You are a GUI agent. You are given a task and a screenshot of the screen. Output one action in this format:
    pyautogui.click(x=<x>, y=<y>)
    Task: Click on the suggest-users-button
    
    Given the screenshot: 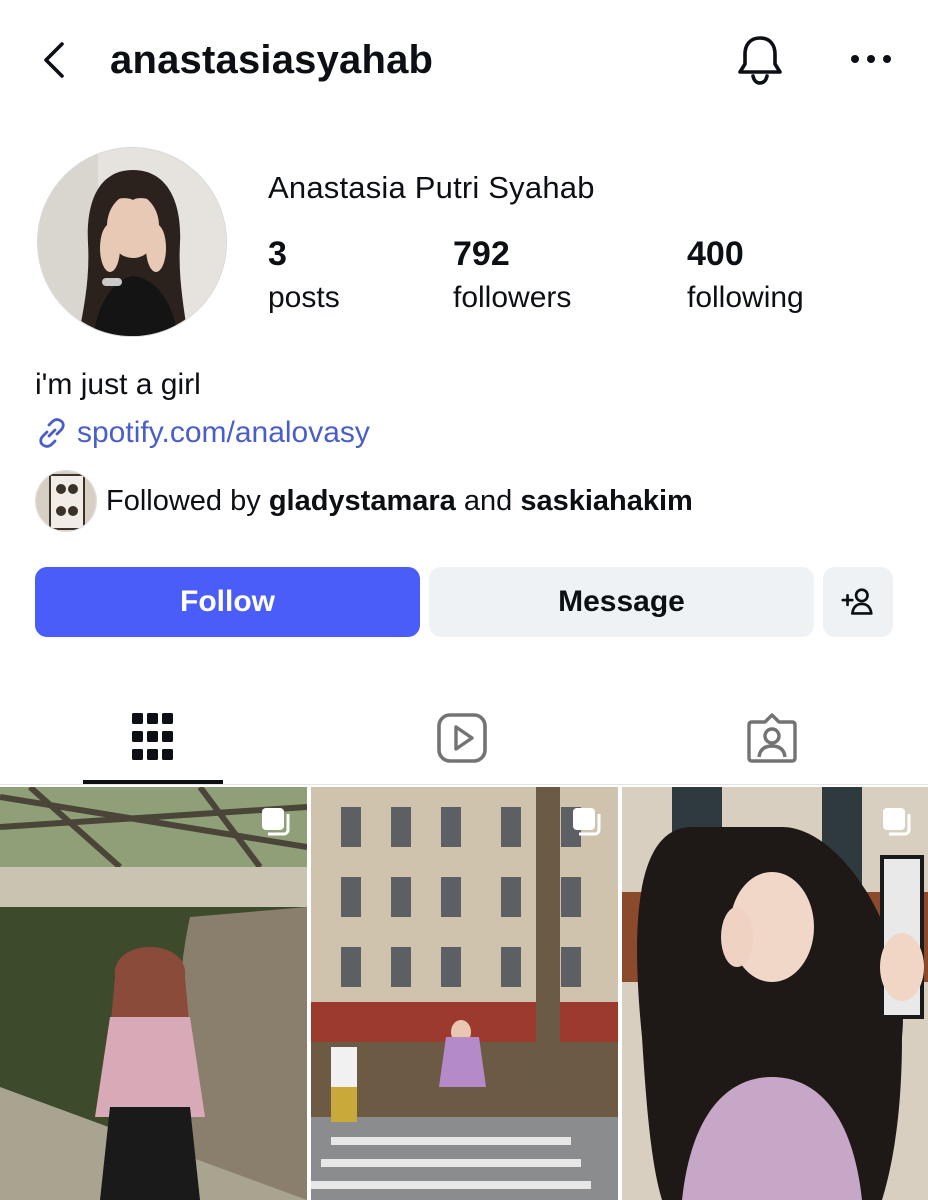 What is the action you would take?
    pyautogui.click(x=858, y=602)
    